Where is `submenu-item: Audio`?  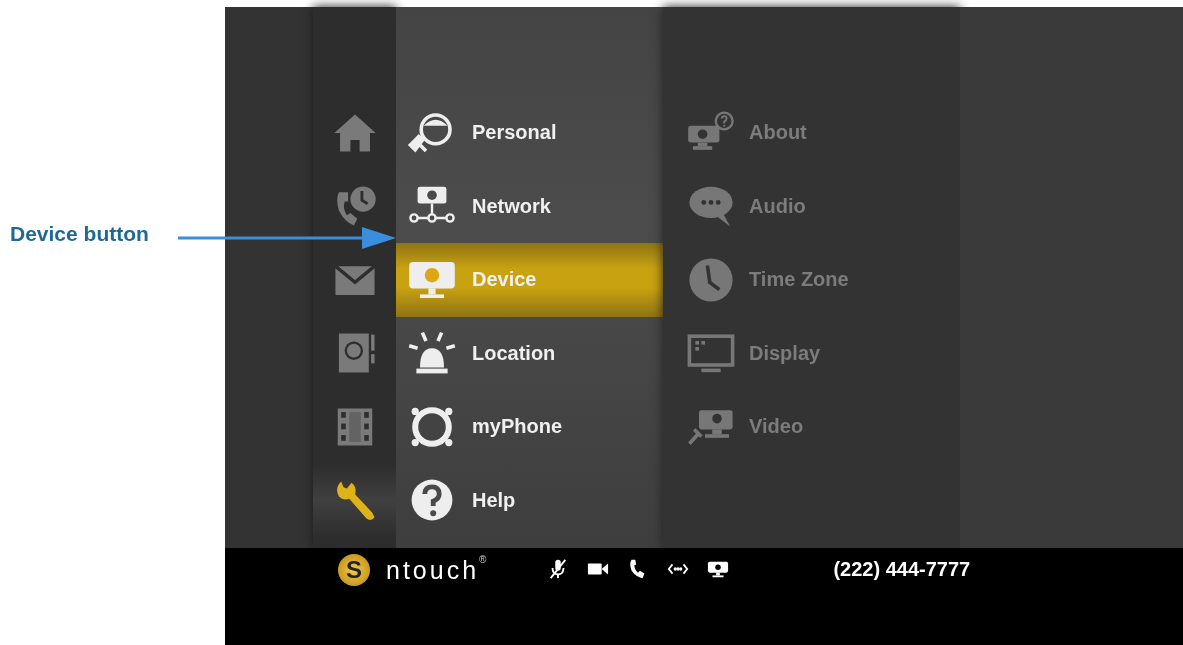 submenu-item: Audio is located at coordinates (811, 206).